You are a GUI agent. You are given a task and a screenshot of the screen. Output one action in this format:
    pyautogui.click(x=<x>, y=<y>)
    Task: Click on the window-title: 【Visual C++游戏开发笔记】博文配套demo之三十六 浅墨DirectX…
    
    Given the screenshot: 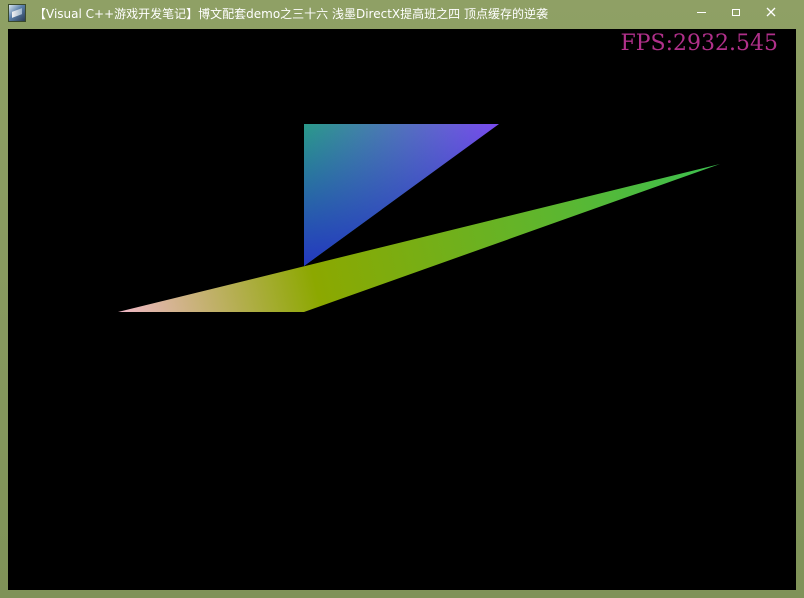 What is the action you would take?
    pyautogui.click(x=291, y=14)
    